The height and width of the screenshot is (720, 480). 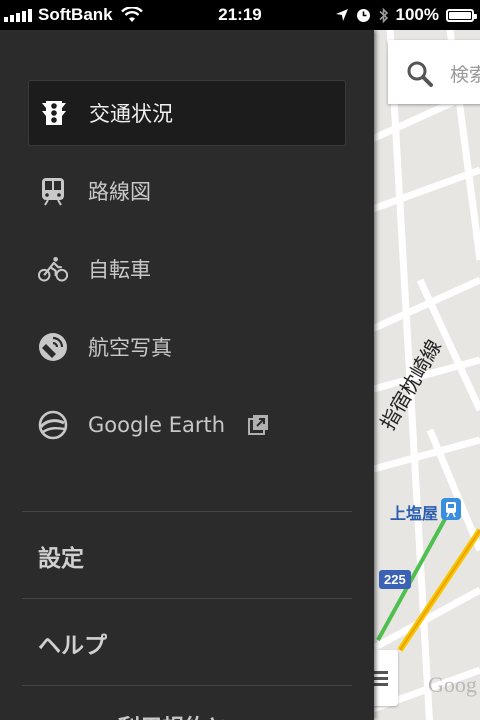 I want to click on menu-item-transit: 路線図, so click(x=187, y=191).